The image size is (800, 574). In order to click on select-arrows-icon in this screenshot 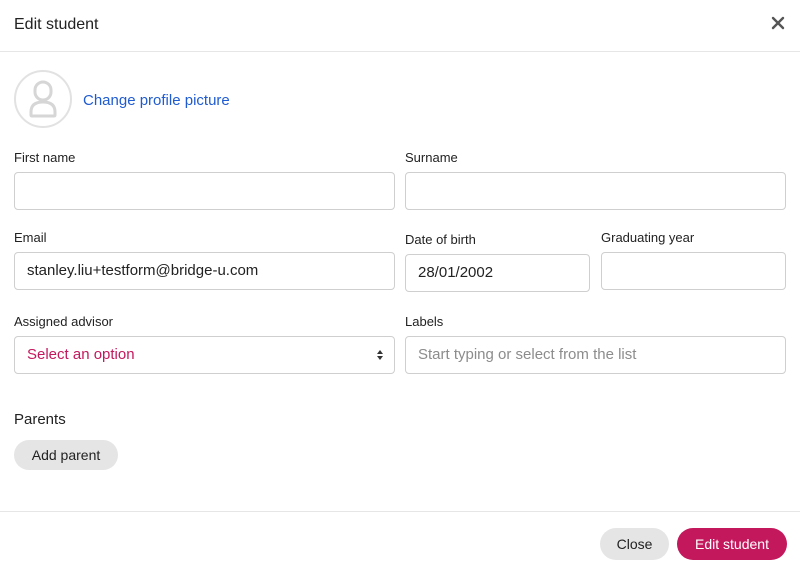, I will do `click(380, 355)`.